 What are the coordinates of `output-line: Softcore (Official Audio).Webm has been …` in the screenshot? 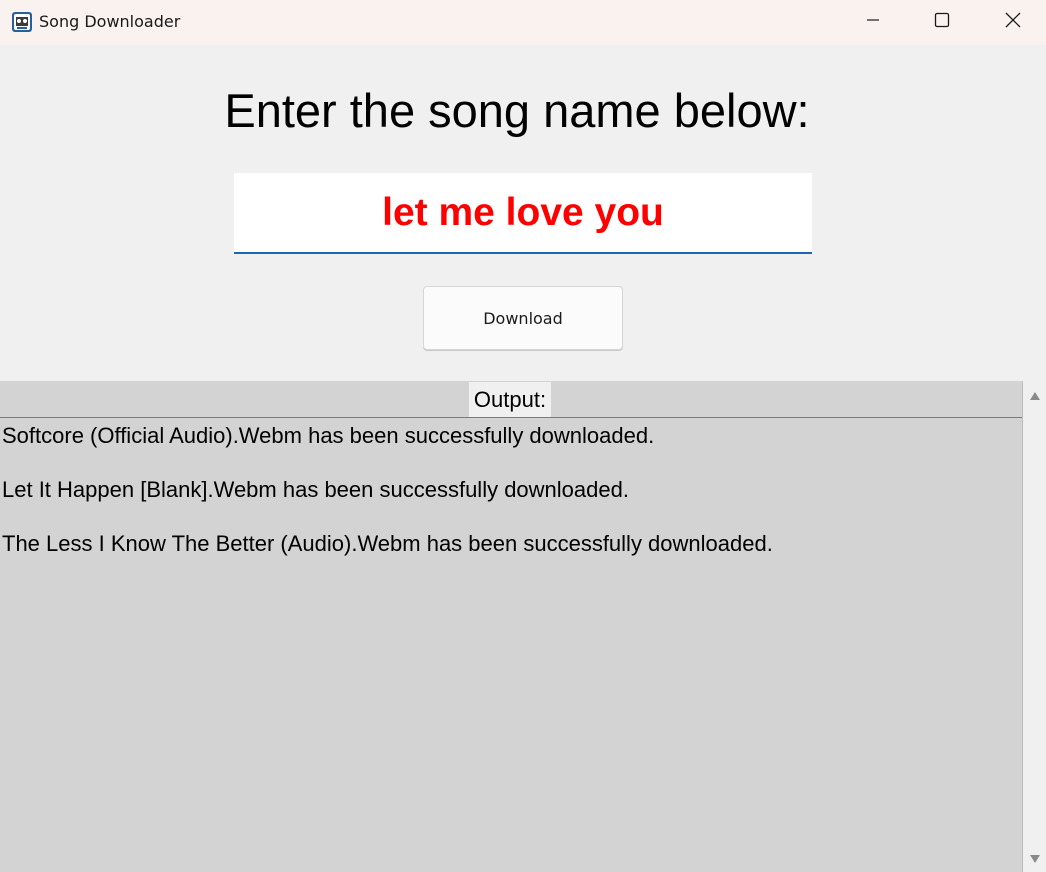 It's located at (328, 435).